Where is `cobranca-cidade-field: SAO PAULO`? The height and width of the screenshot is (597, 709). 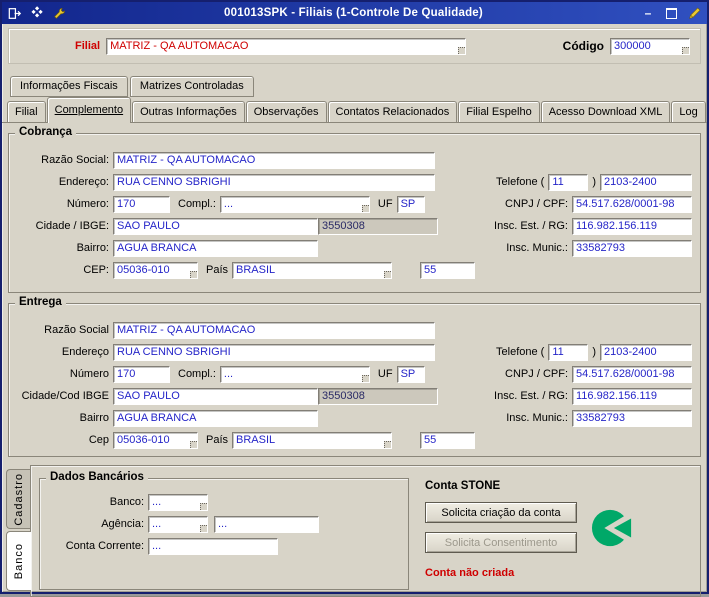
cobranca-cidade-field: SAO PAULO is located at coordinates (215, 226).